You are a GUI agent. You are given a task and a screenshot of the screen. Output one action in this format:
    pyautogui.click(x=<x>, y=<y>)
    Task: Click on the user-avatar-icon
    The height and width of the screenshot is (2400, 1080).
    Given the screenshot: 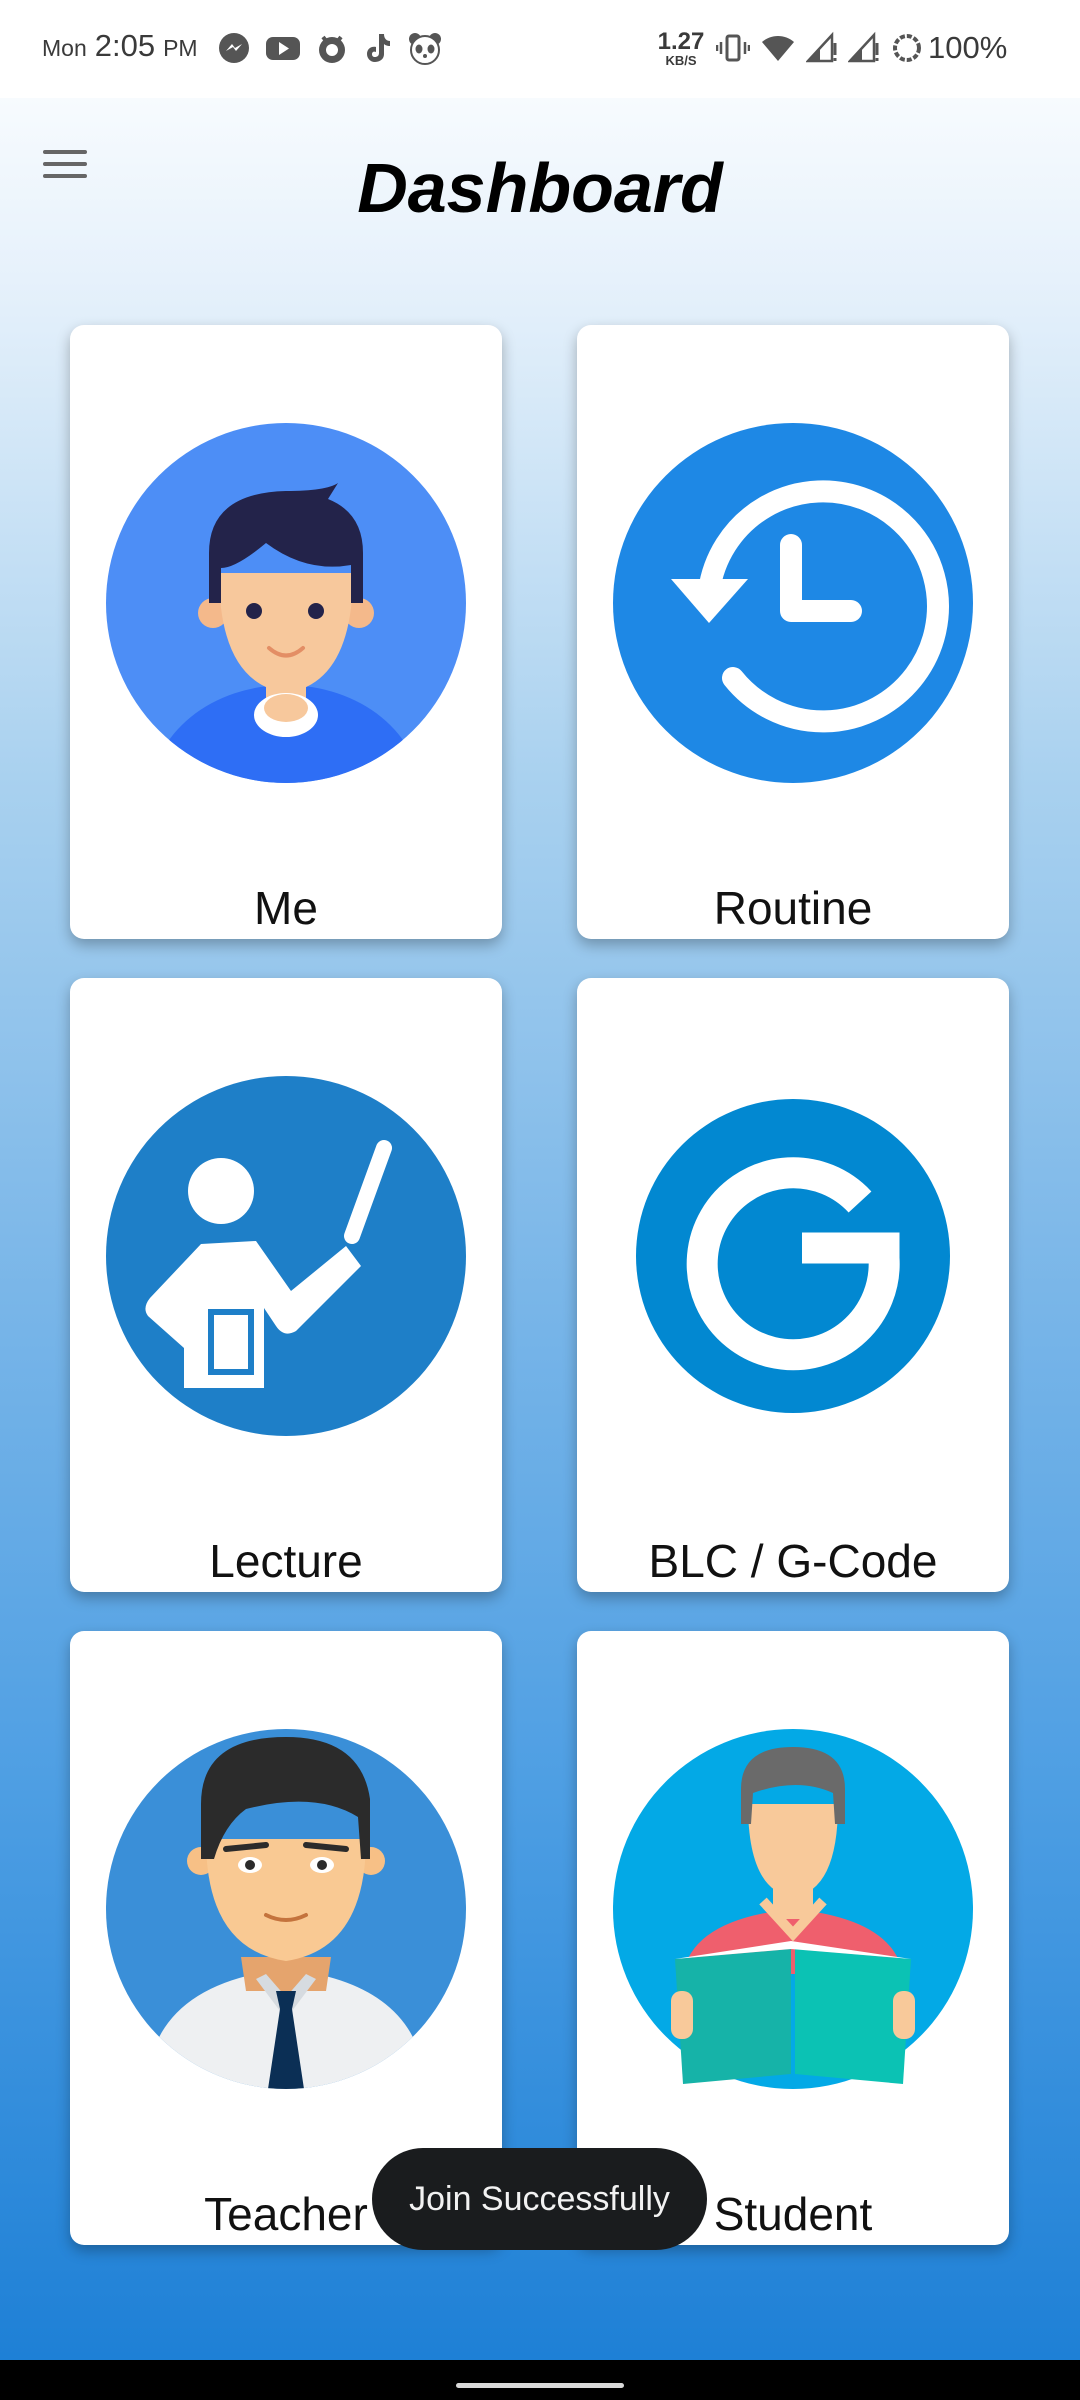 What is the action you would take?
    pyautogui.click(x=286, y=603)
    